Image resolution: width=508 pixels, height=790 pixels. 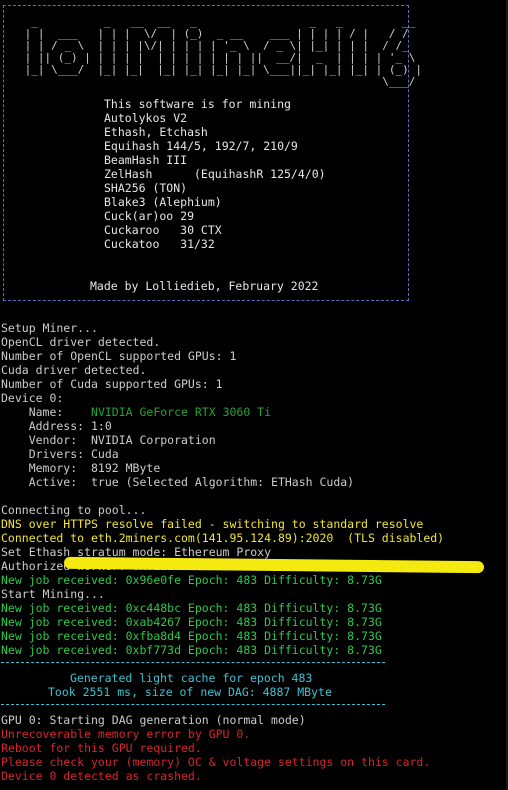 I want to click on banner-line: ZelHash (EquihashR 125/4/0), so click(x=215, y=174).